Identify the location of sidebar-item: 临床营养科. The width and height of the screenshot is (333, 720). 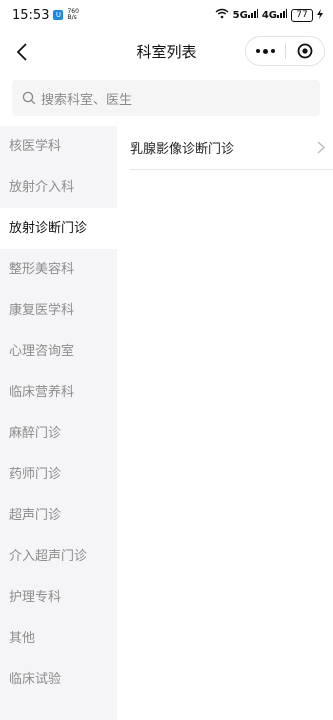
(58, 392).